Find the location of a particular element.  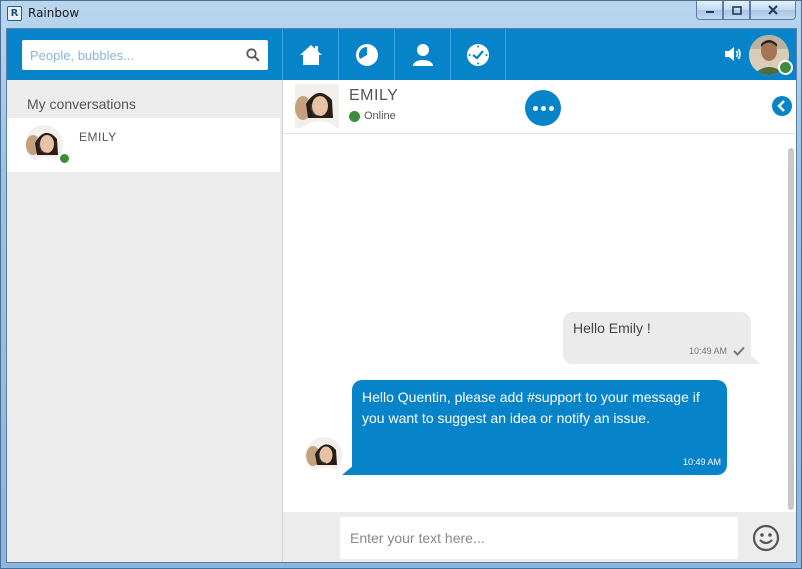

emoji-icon is located at coordinates (766, 538).